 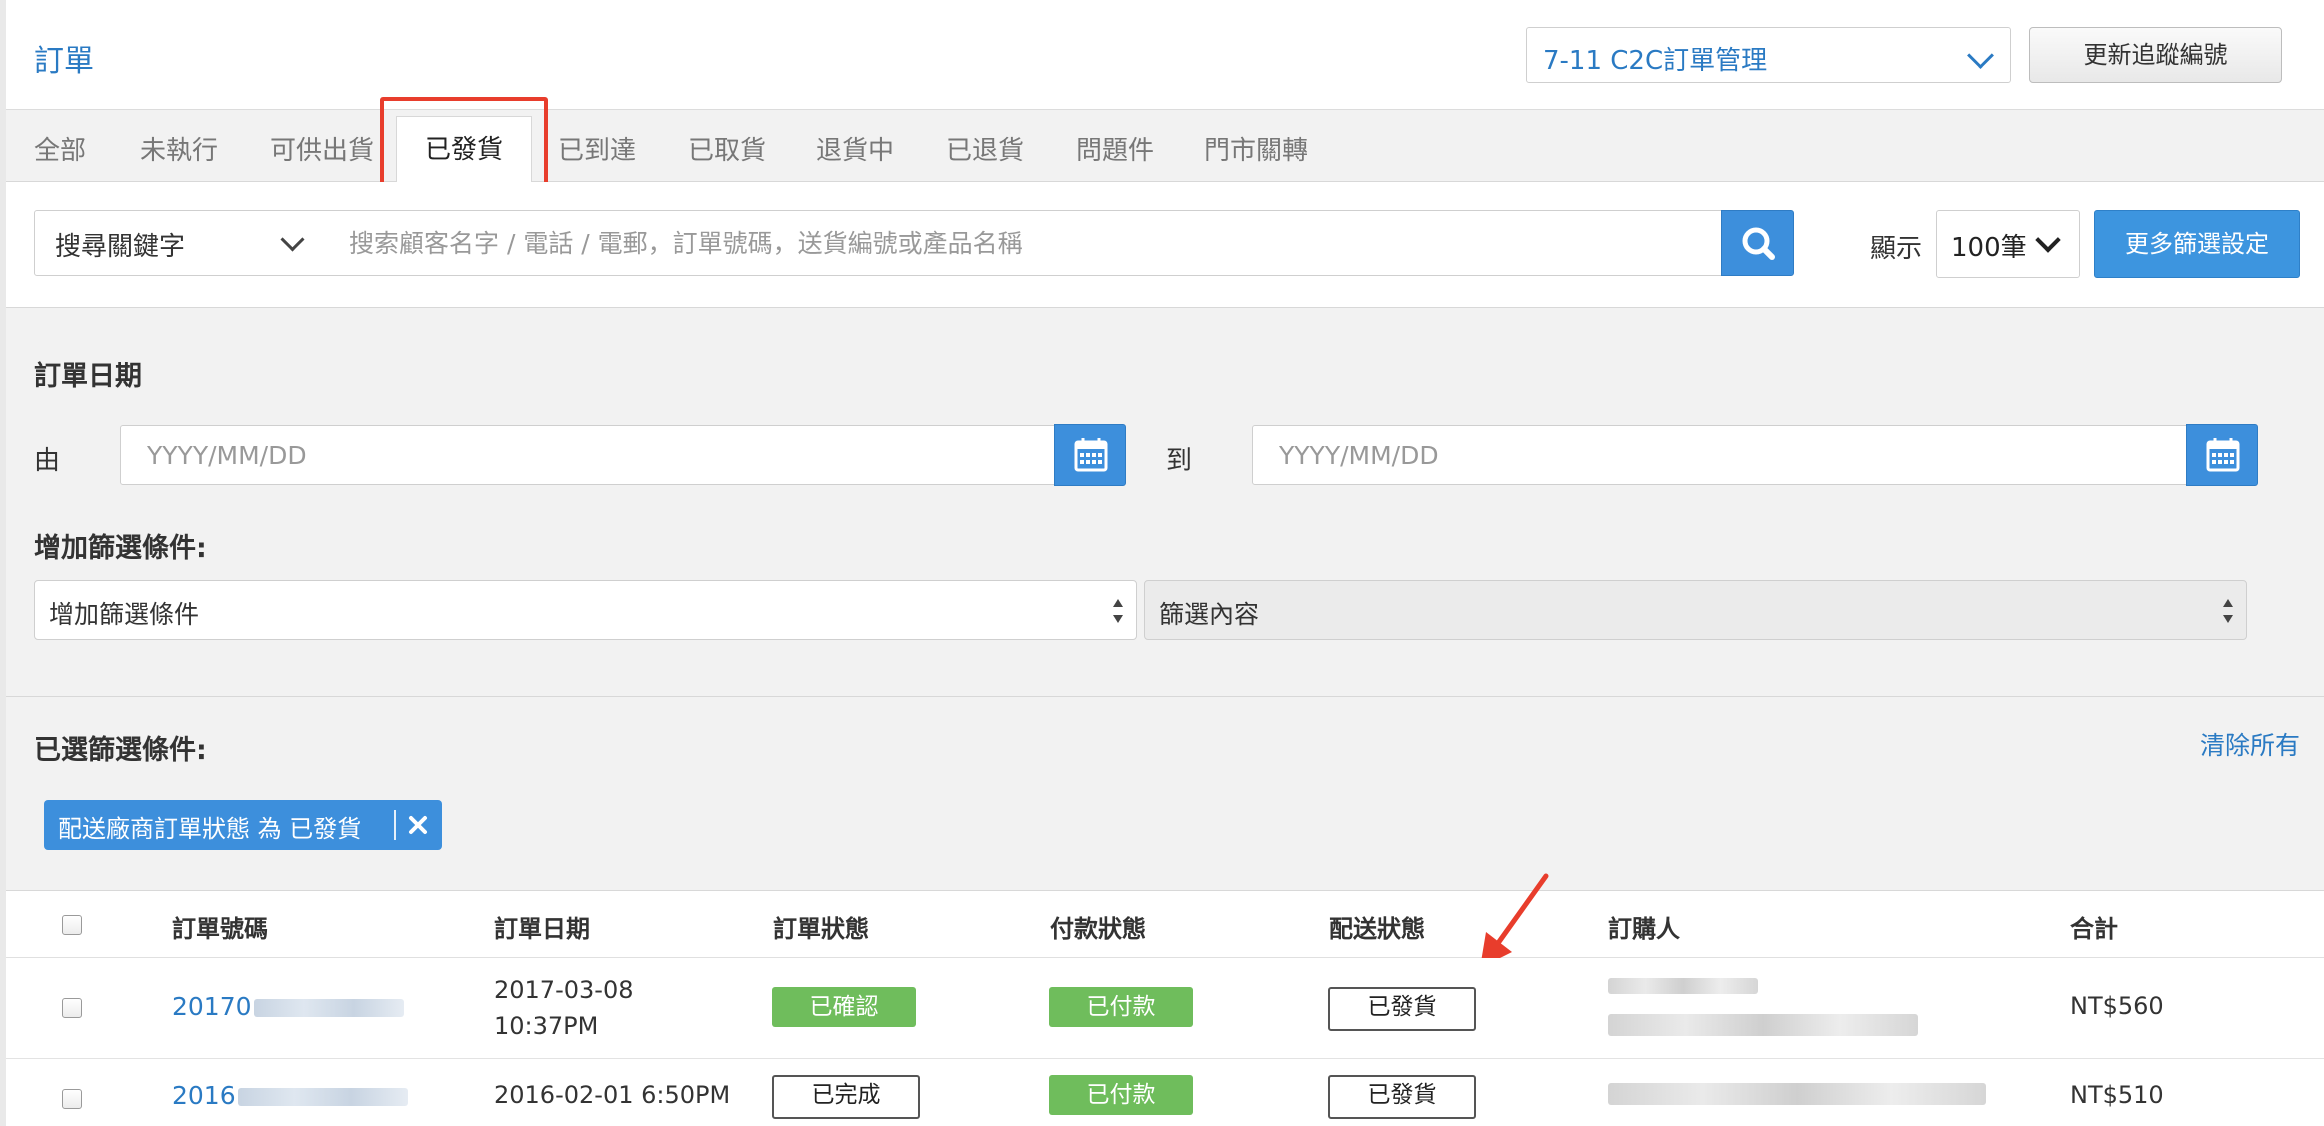 What do you see at coordinates (179, 148) in the screenshot?
I see `tab-not-executed: 未執行` at bounding box center [179, 148].